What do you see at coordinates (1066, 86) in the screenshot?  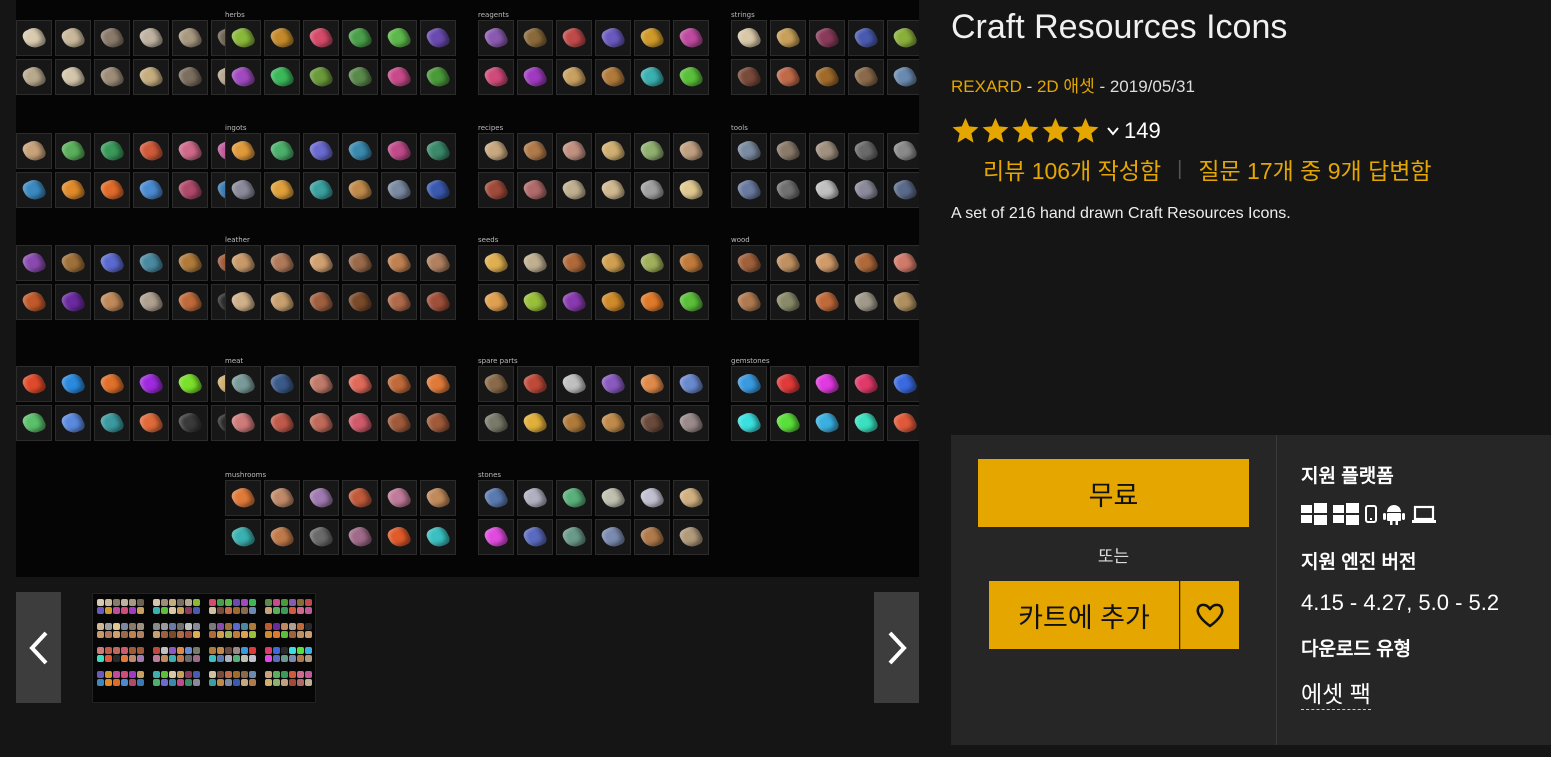 I see `category-link: 2D 애셋` at bounding box center [1066, 86].